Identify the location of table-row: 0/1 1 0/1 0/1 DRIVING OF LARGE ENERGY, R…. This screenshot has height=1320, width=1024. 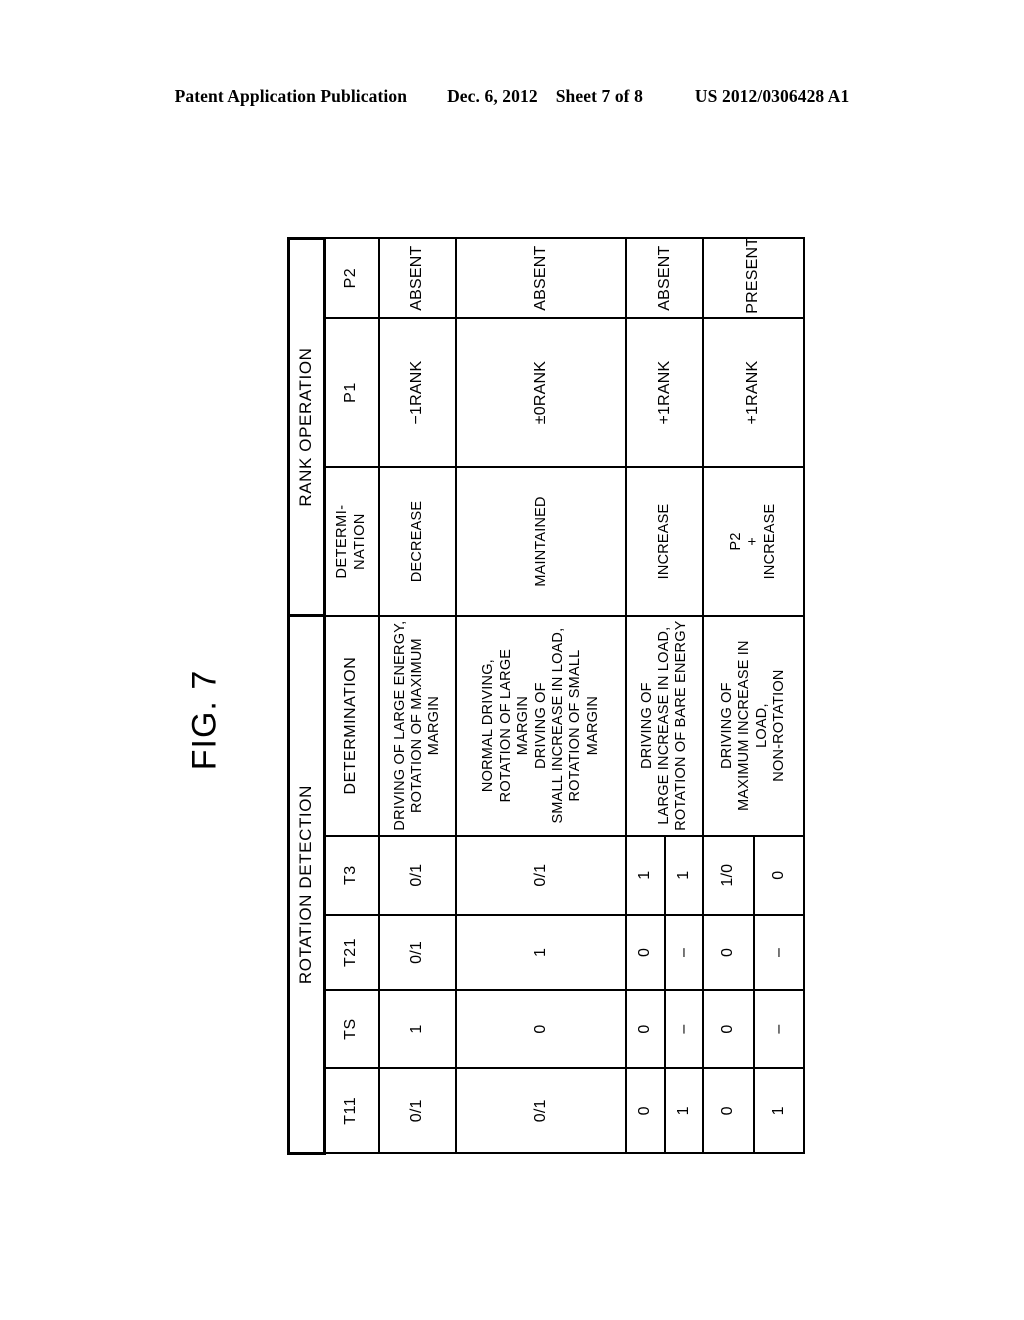
(417, 696).